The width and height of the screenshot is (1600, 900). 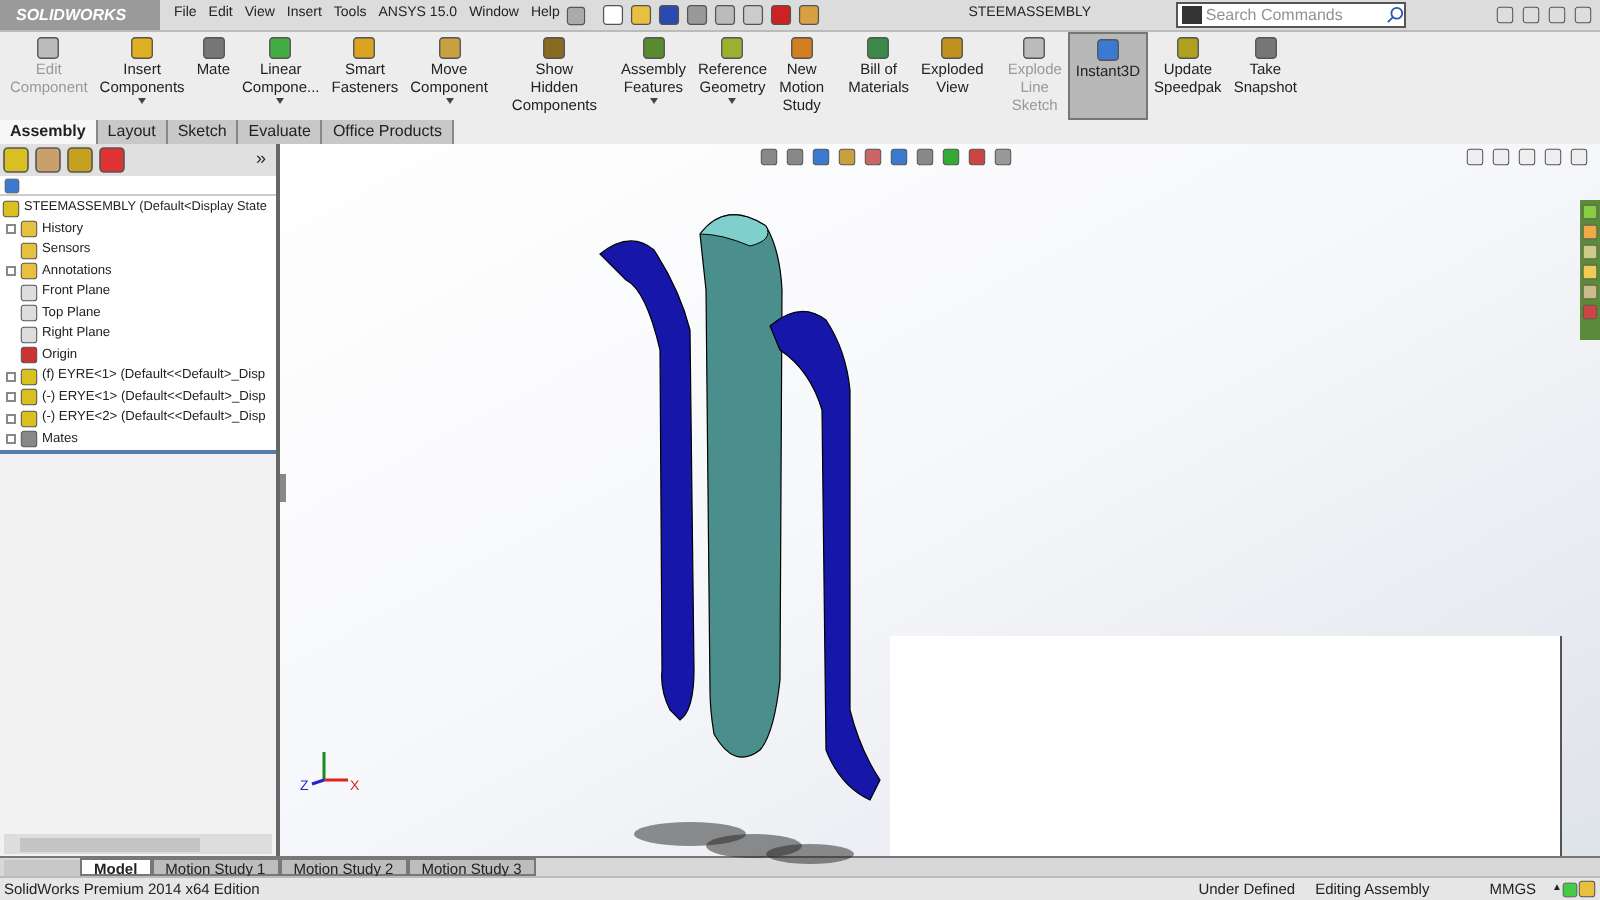 I want to click on command-prompt-icon, so click(x=1191, y=15).